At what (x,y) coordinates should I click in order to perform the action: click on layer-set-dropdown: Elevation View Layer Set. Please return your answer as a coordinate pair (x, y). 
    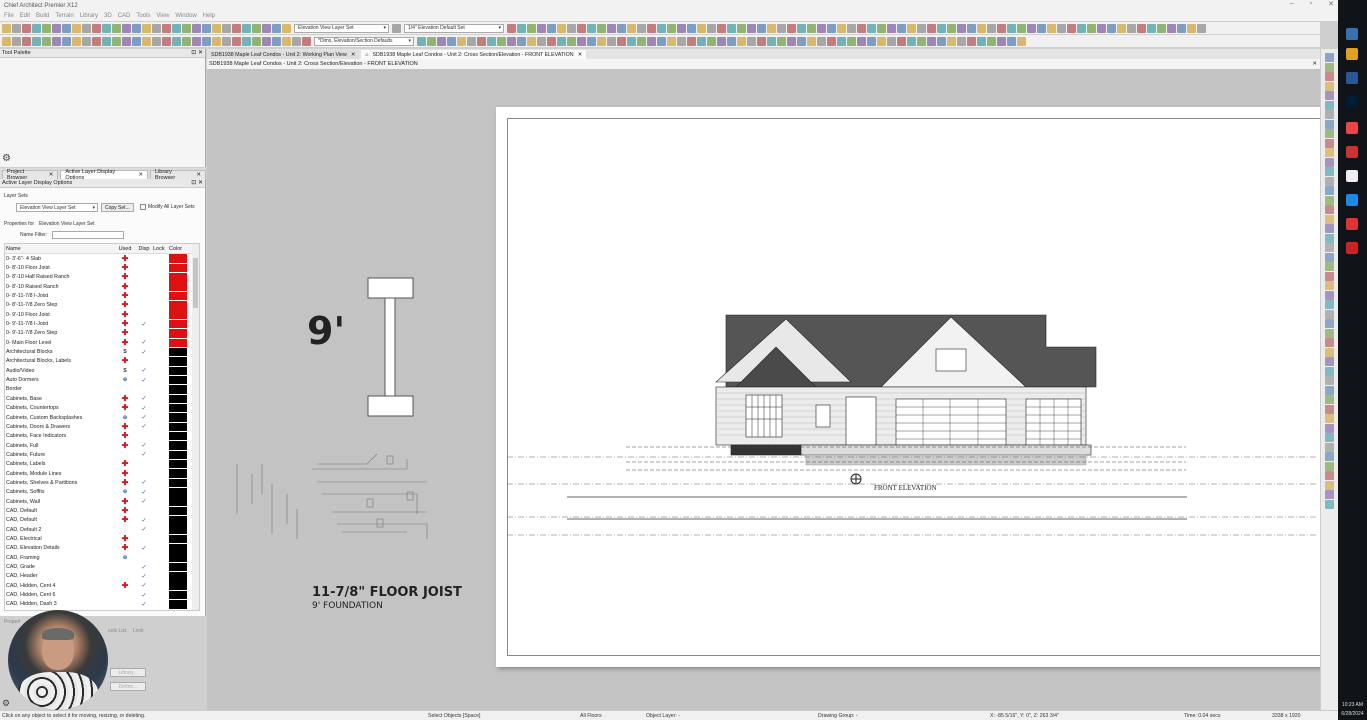
    Looking at the image, I should click on (341, 28).